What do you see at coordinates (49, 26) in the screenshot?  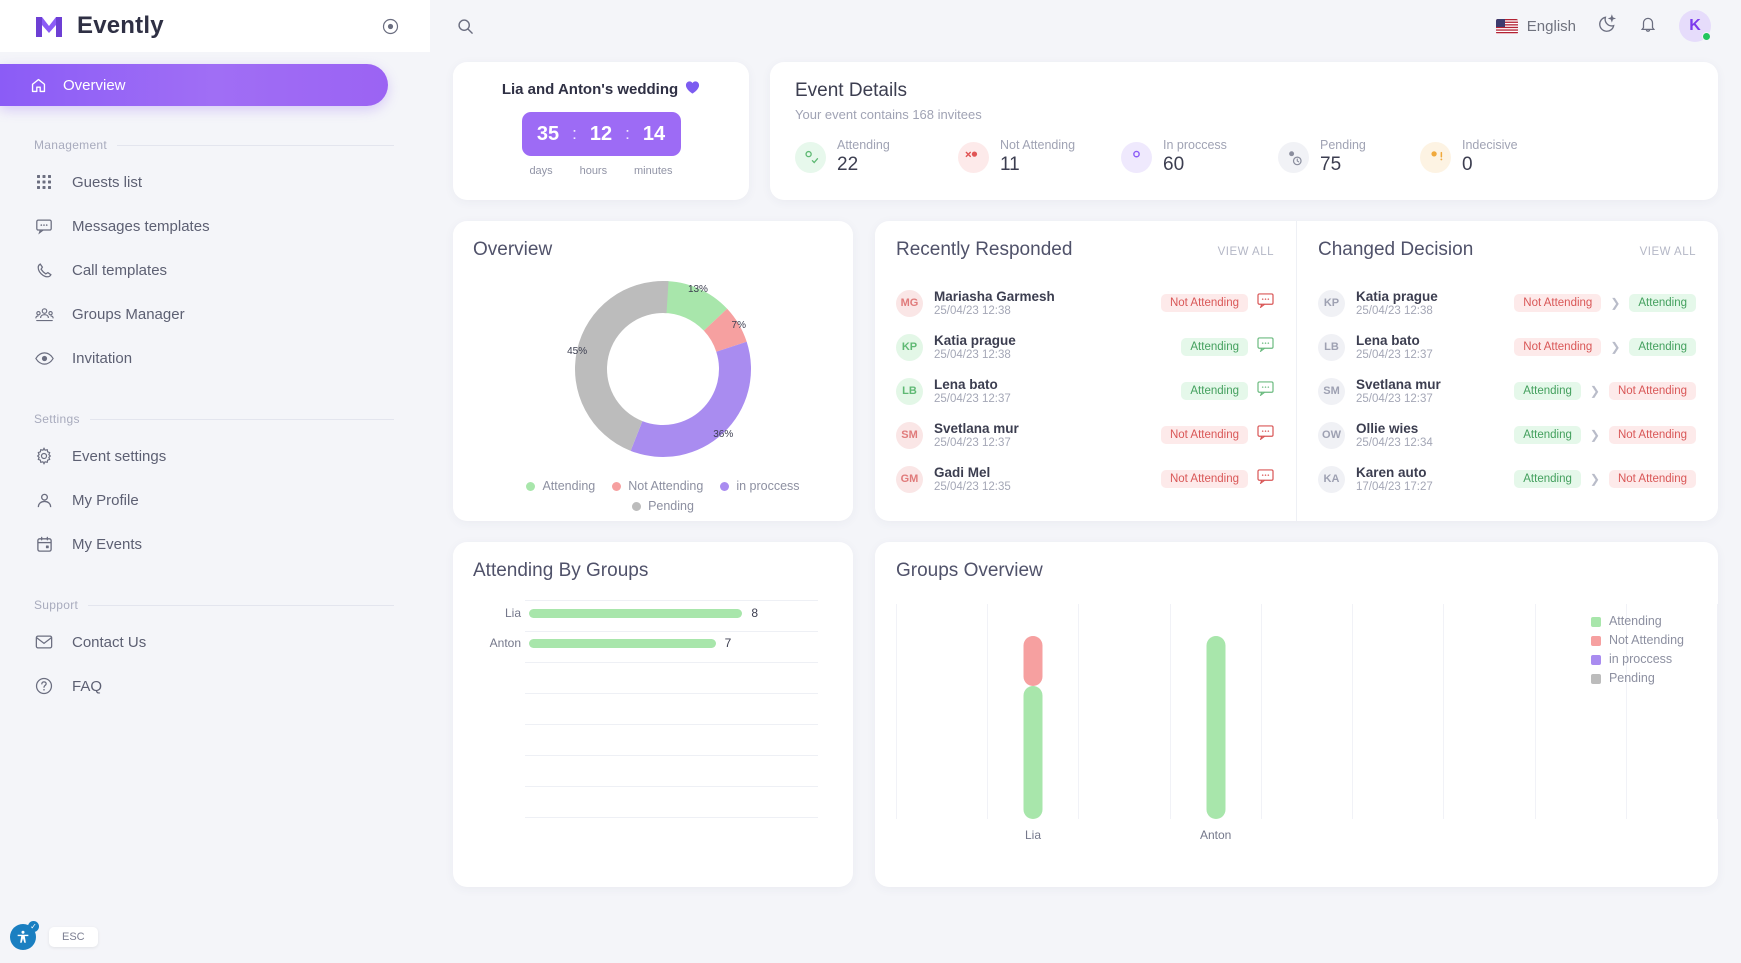 I see `evently-m-logo-icon` at bounding box center [49, 26].